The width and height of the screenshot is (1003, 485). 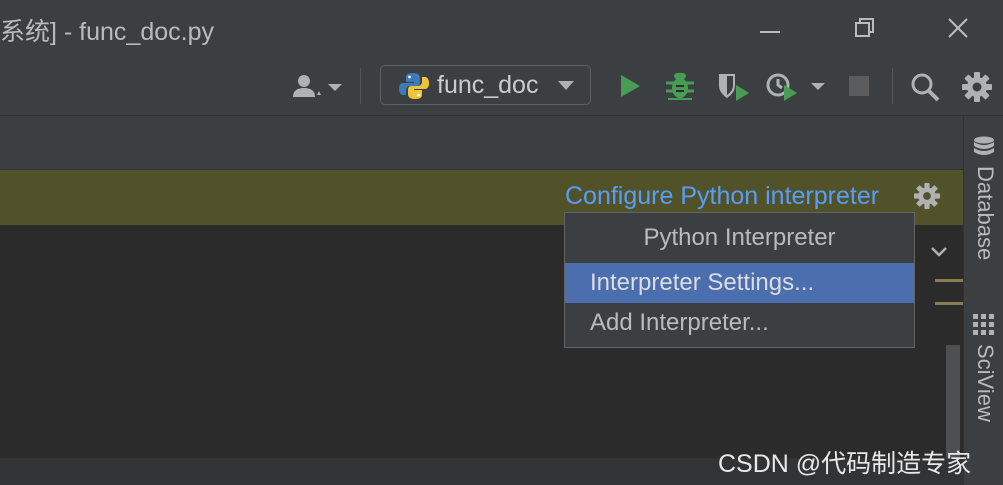 I want to click on coverage-icon, so click(x=734, y=87).